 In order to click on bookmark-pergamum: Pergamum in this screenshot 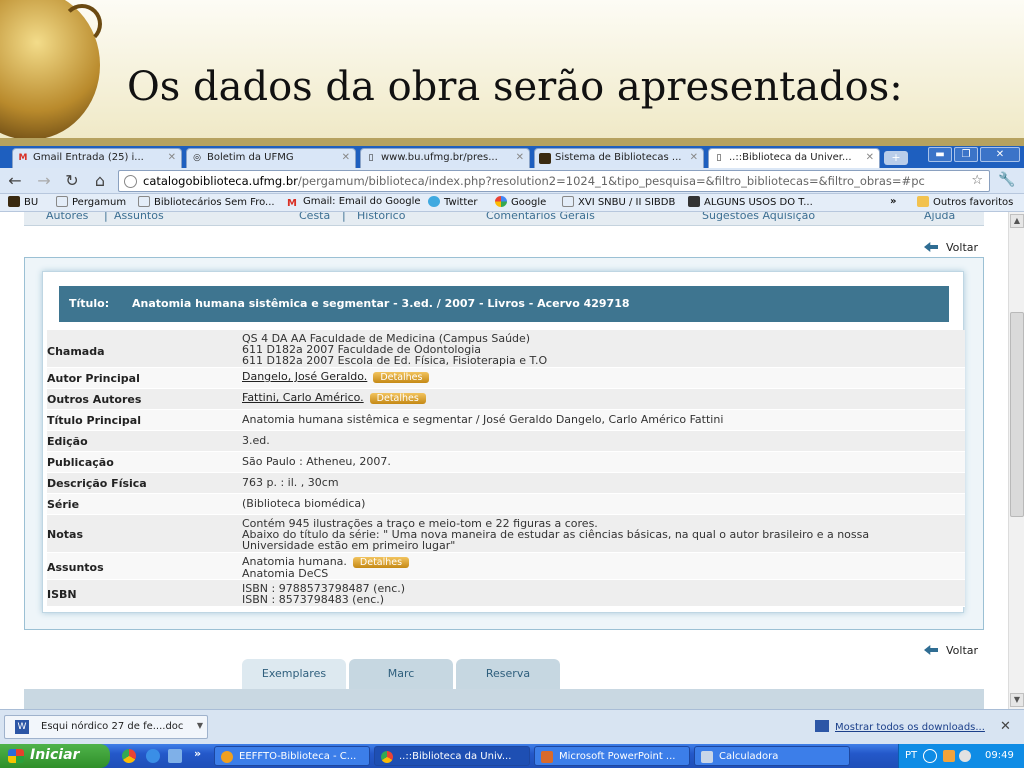, I will do `click(91, 202)`.